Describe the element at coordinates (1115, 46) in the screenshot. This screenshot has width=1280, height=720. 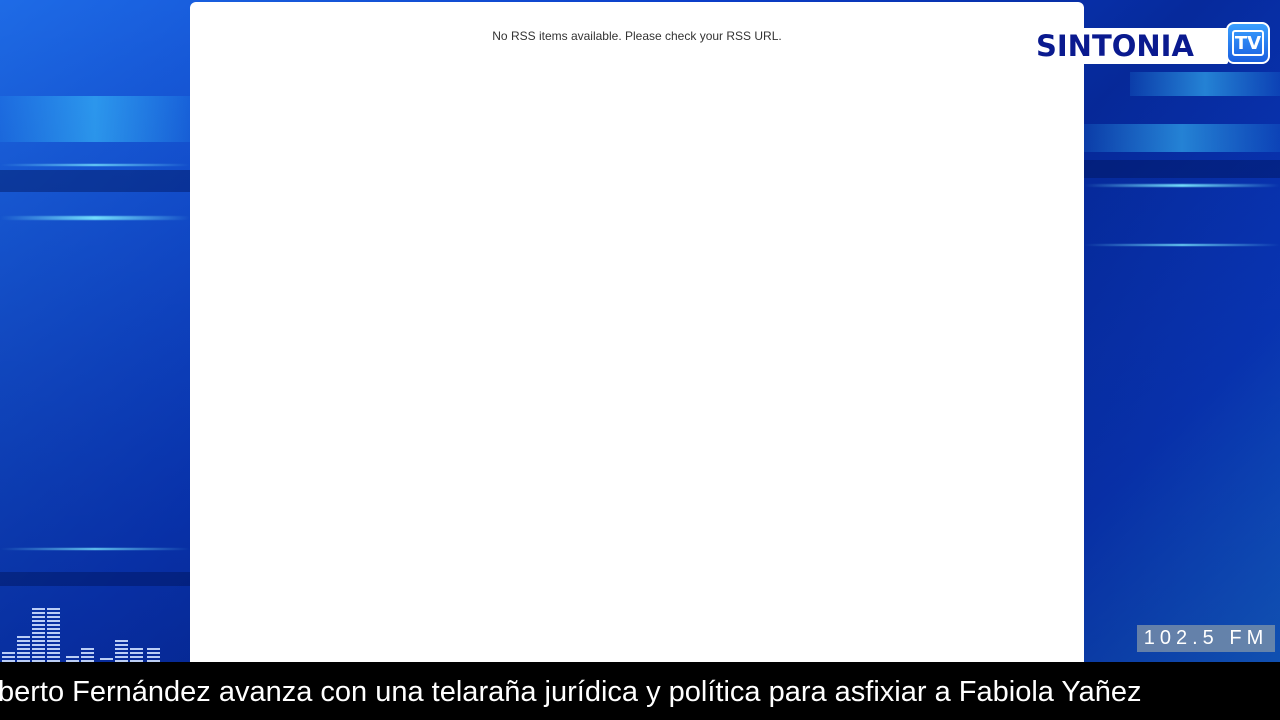
I see `logo-text: SINTONIA` at that location.